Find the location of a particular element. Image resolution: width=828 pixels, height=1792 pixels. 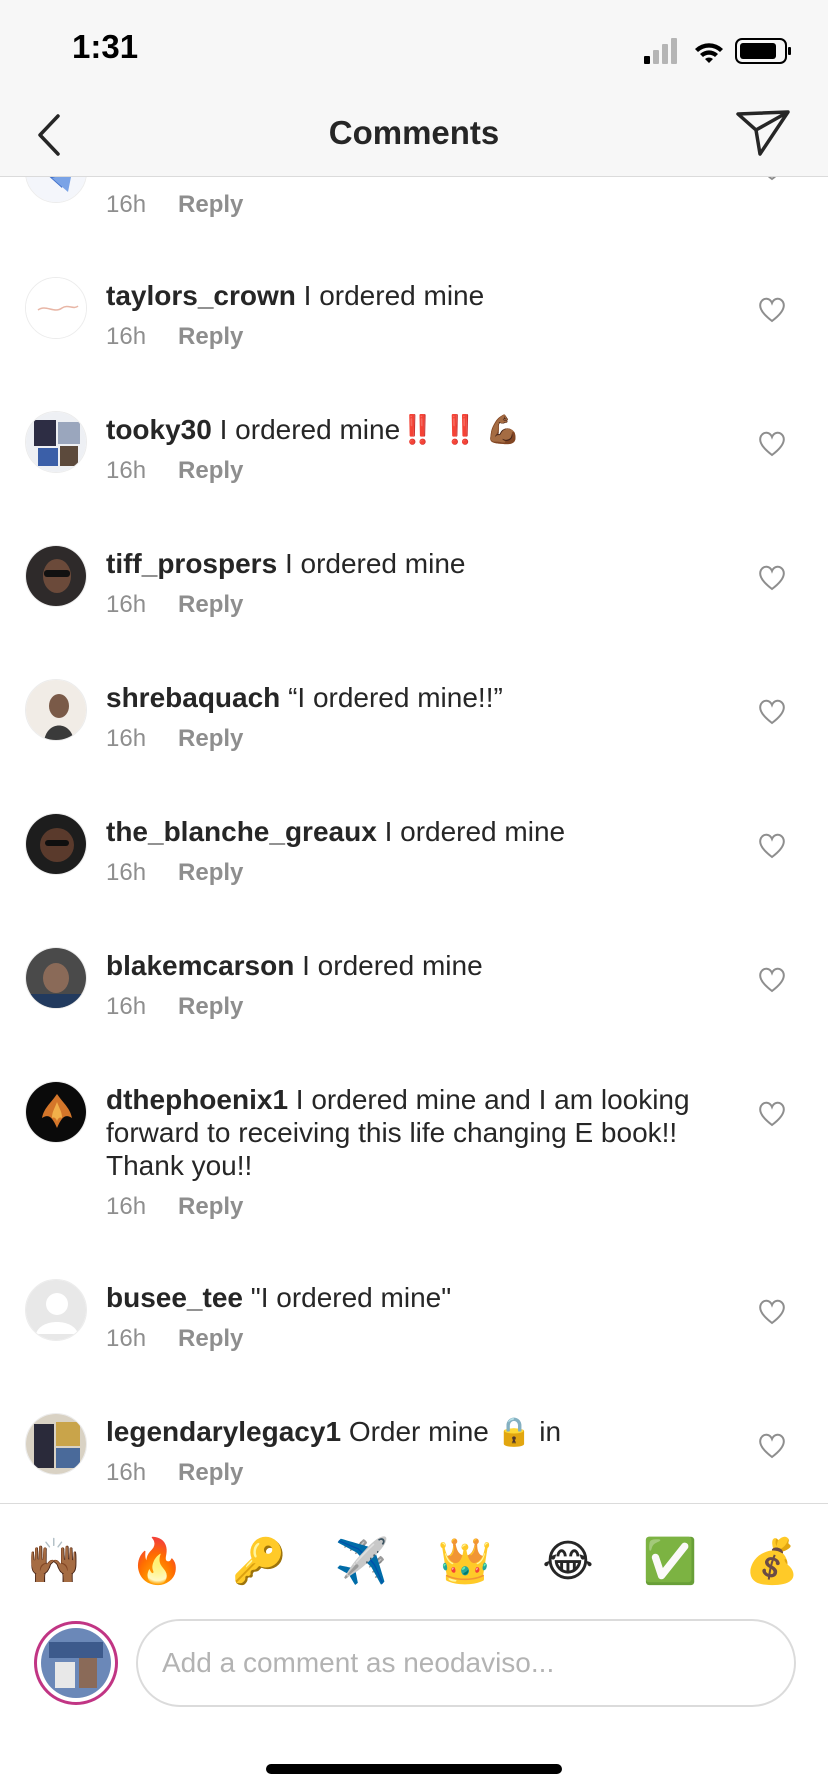

comment-body: the_blanche_greaux I ordered mine is located at coordinates (411, 831).